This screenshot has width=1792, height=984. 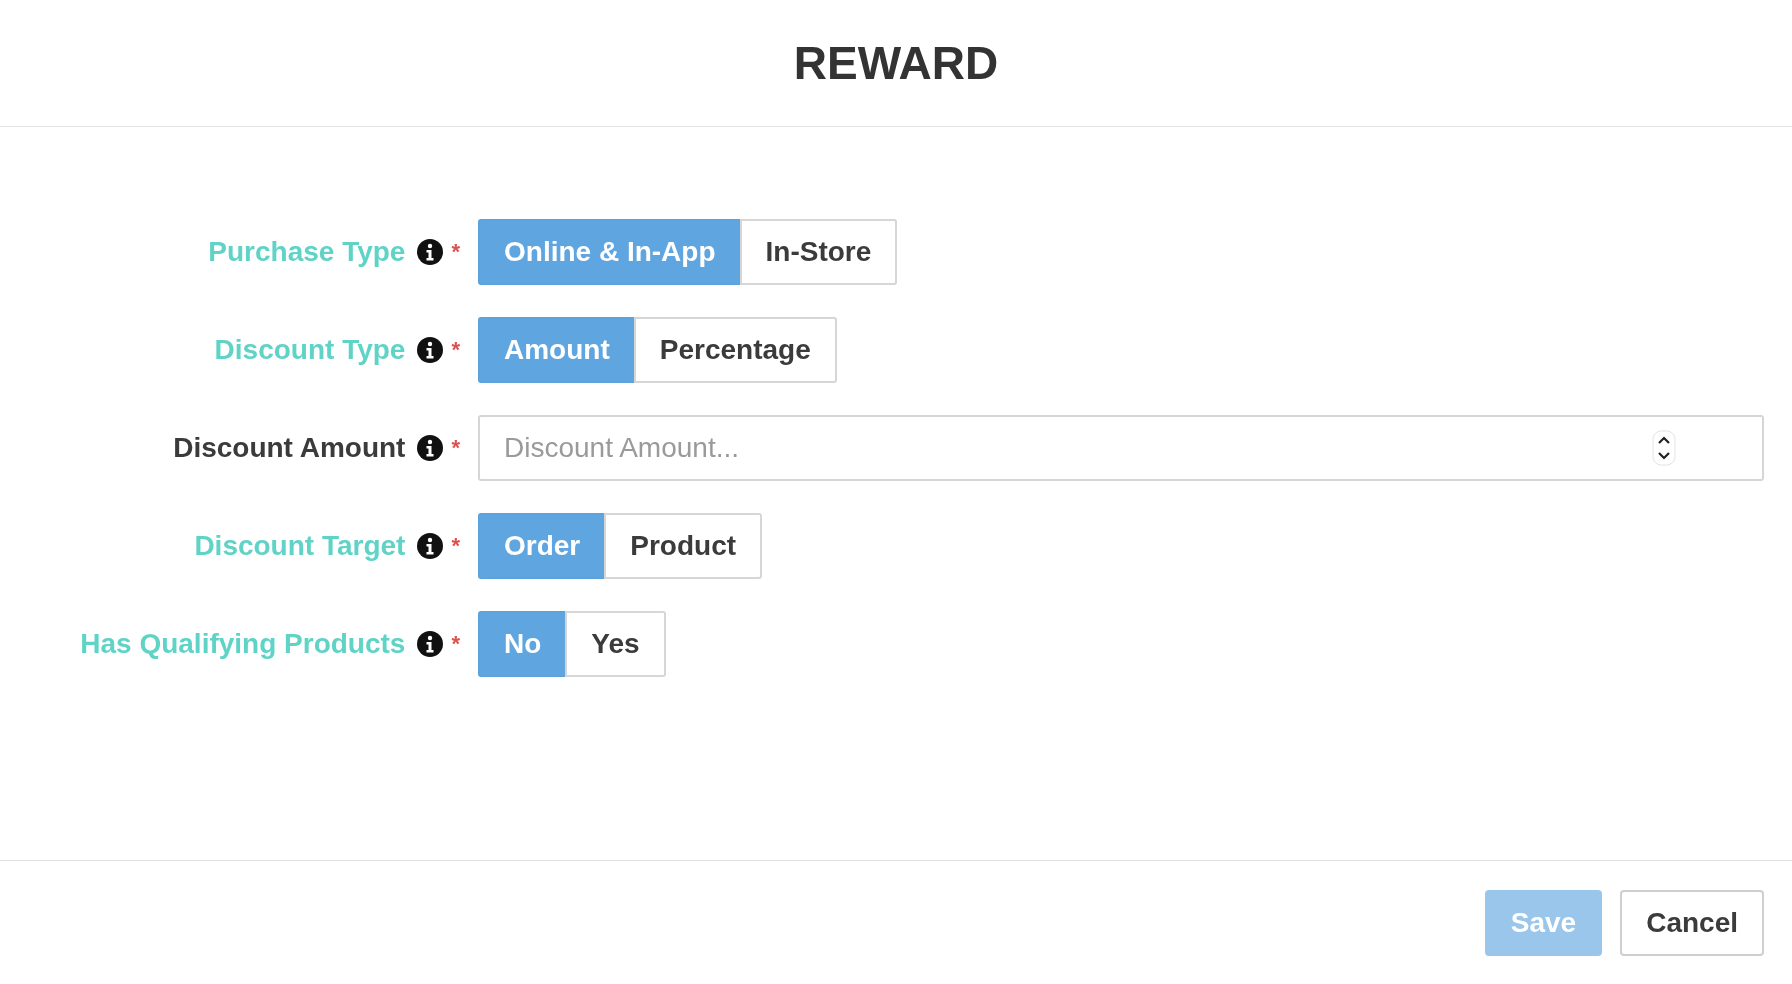 I want to click on toggle-option: Percentage, so click(x=735, y=350).